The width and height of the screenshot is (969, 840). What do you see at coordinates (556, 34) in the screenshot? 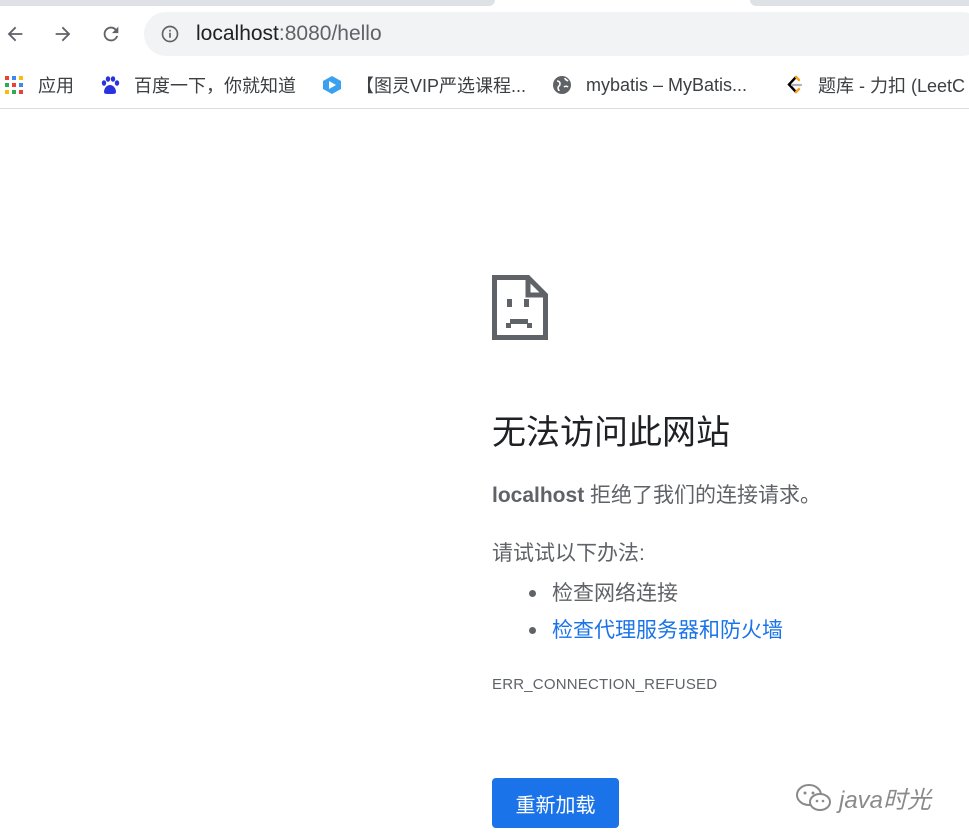
I see `address-bar: localhost:8080/hello` at bounding box center [556, 34].